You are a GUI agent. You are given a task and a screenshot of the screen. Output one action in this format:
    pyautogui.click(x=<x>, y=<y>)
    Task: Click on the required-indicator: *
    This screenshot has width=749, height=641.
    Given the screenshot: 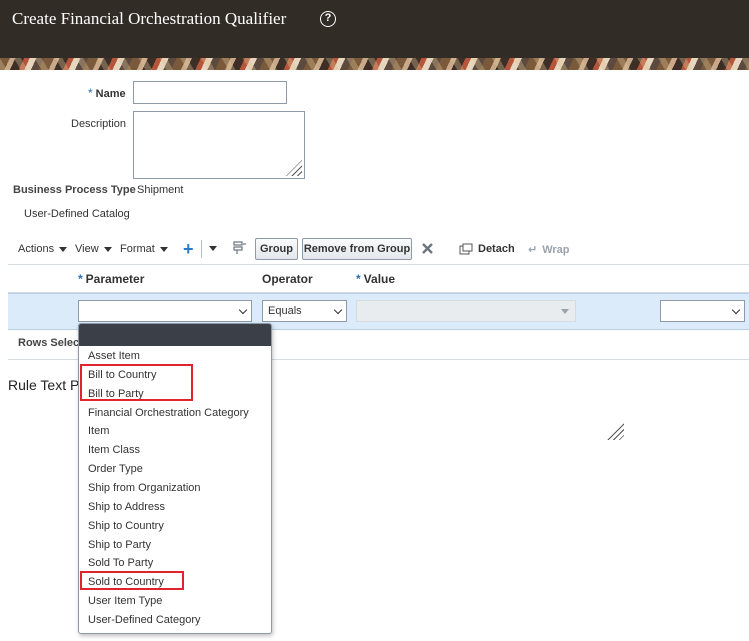 What is the action you would take?
    pyautogui.click(x=90, y=93)
    